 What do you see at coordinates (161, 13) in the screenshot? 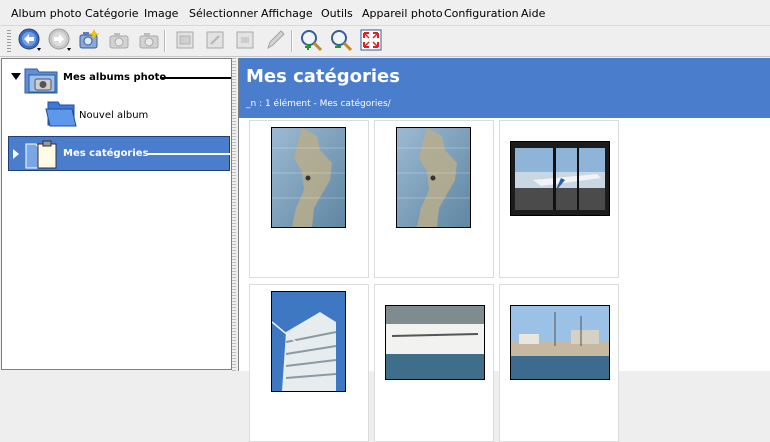
I see `menu-image: Image` at bounding box center [161, 13].